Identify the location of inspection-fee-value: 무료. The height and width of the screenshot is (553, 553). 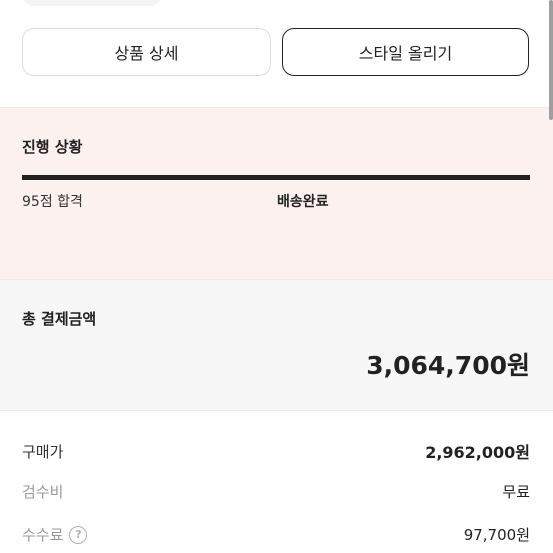
(516, 492).